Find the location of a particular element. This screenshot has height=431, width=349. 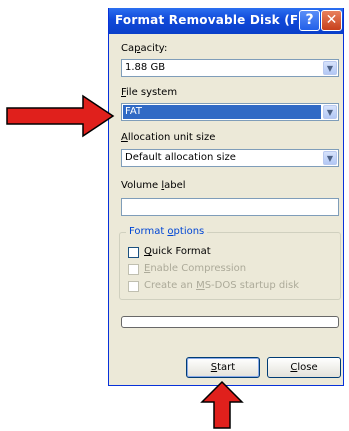

msdos-startup-checkbox is located at coordinates (133, 286).